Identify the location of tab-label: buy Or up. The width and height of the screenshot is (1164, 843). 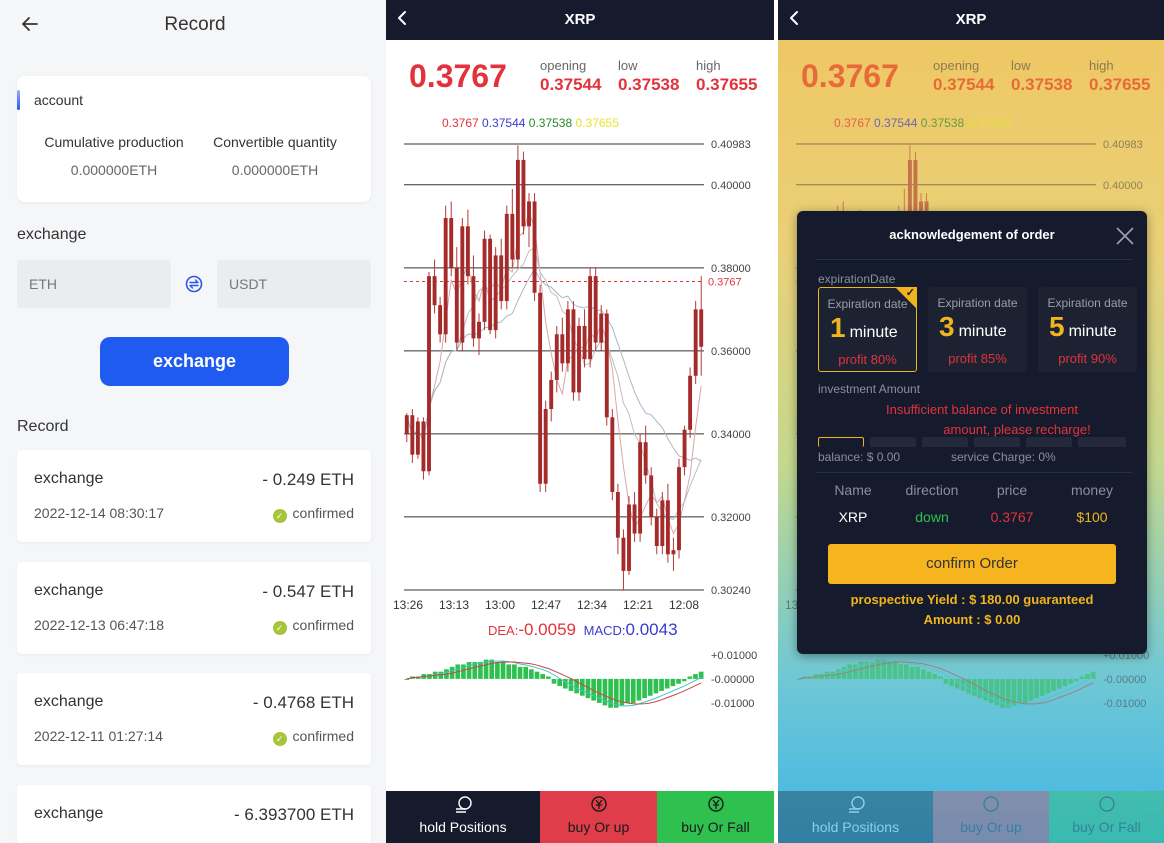
(991, 827).